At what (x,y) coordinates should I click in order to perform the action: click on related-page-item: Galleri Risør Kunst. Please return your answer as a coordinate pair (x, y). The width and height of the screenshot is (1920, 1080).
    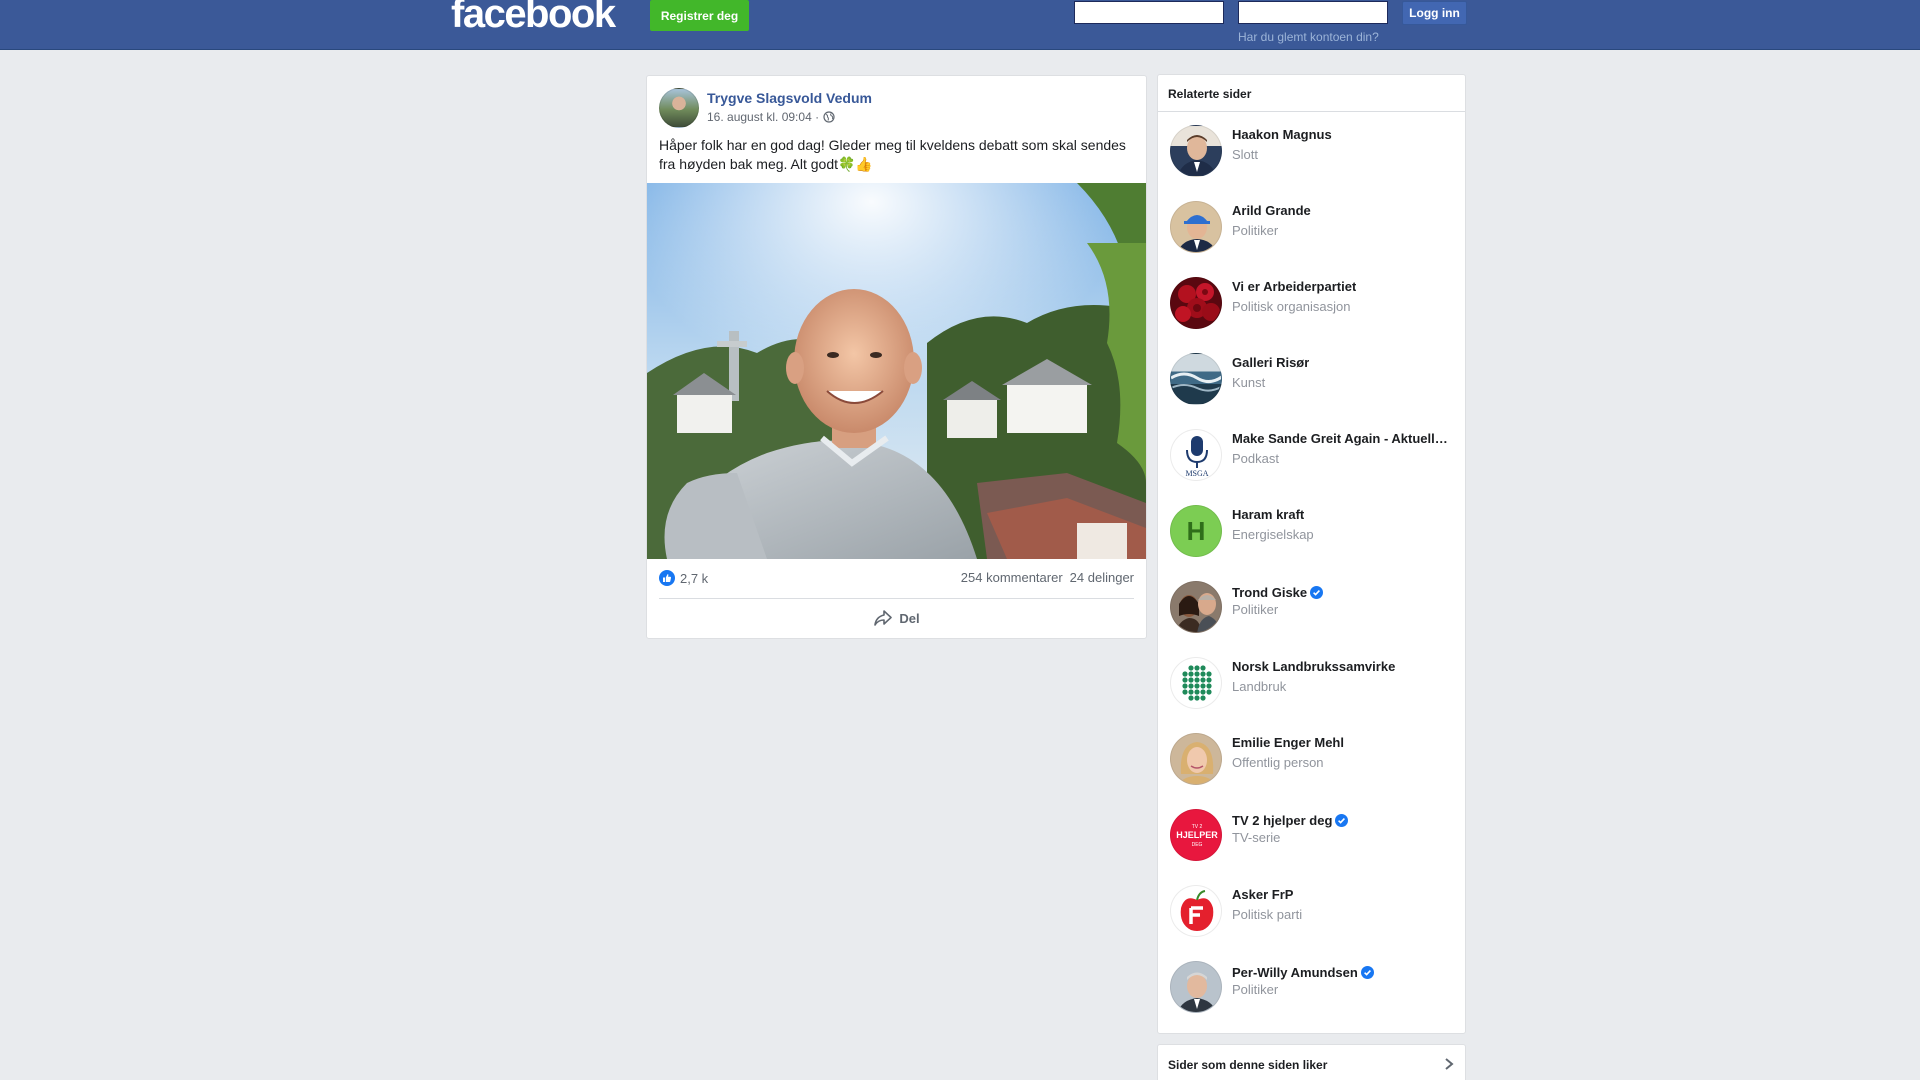
    Looking at the image, I should click on (1311, 379).